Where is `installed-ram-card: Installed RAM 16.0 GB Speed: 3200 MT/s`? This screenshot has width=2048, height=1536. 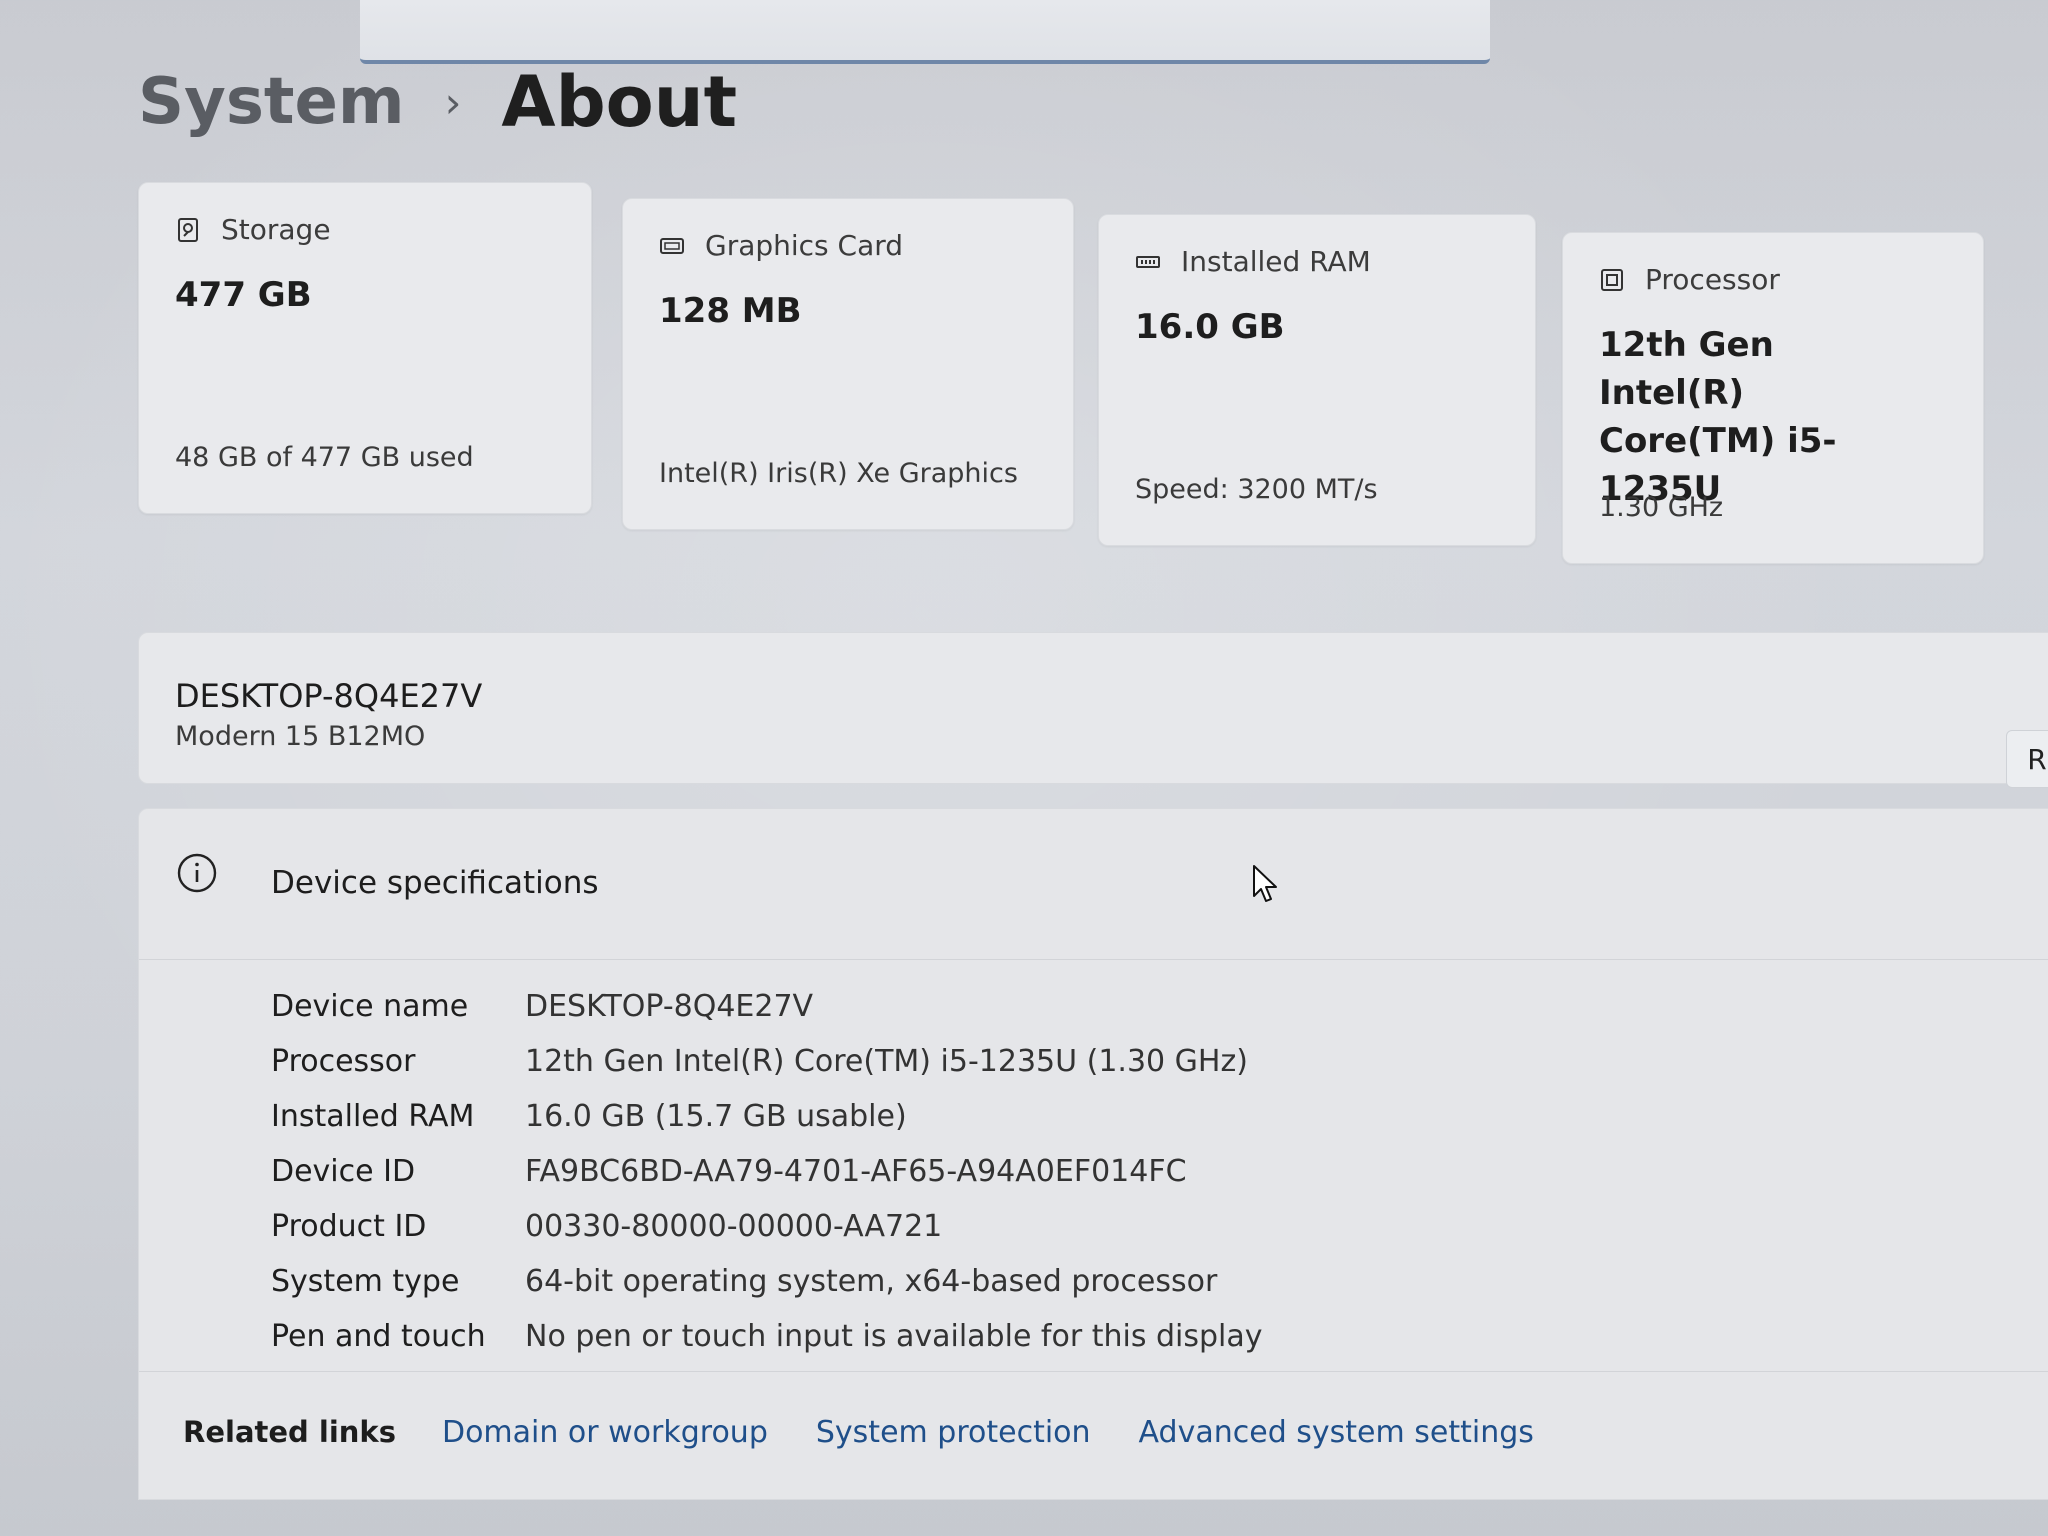 installed-ram-card: Installed RAM 16.0 GB Speed: 3200 MT/s is located at coordinates (1317, 380).